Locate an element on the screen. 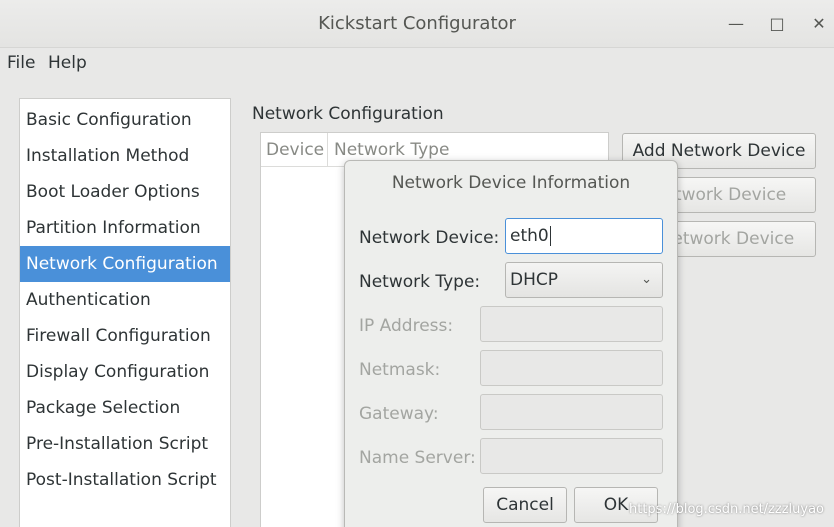 This screenshot has height=527, width=834. window-title: Kickstart Configurator is located at coordinates (417, 23).